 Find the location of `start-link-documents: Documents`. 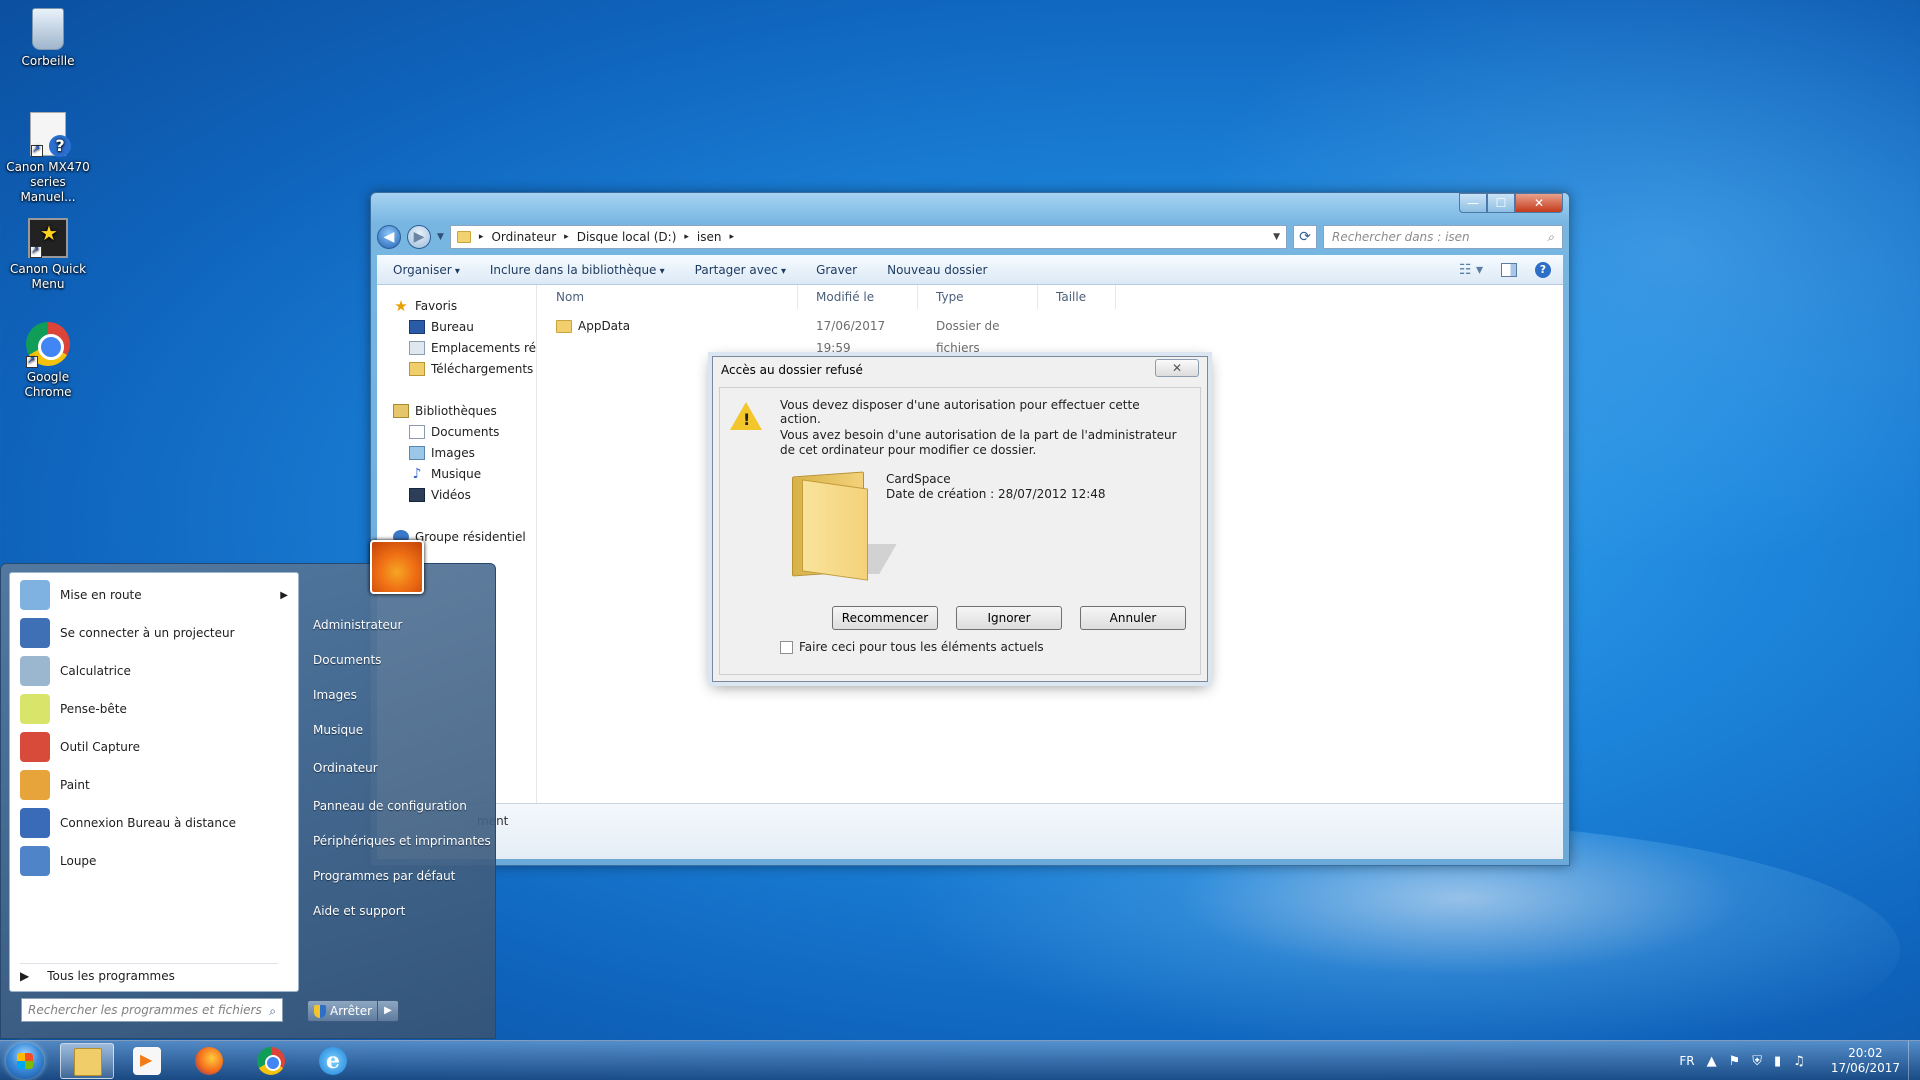

start-link-documents: Documents is located at coordinates (347, 660).